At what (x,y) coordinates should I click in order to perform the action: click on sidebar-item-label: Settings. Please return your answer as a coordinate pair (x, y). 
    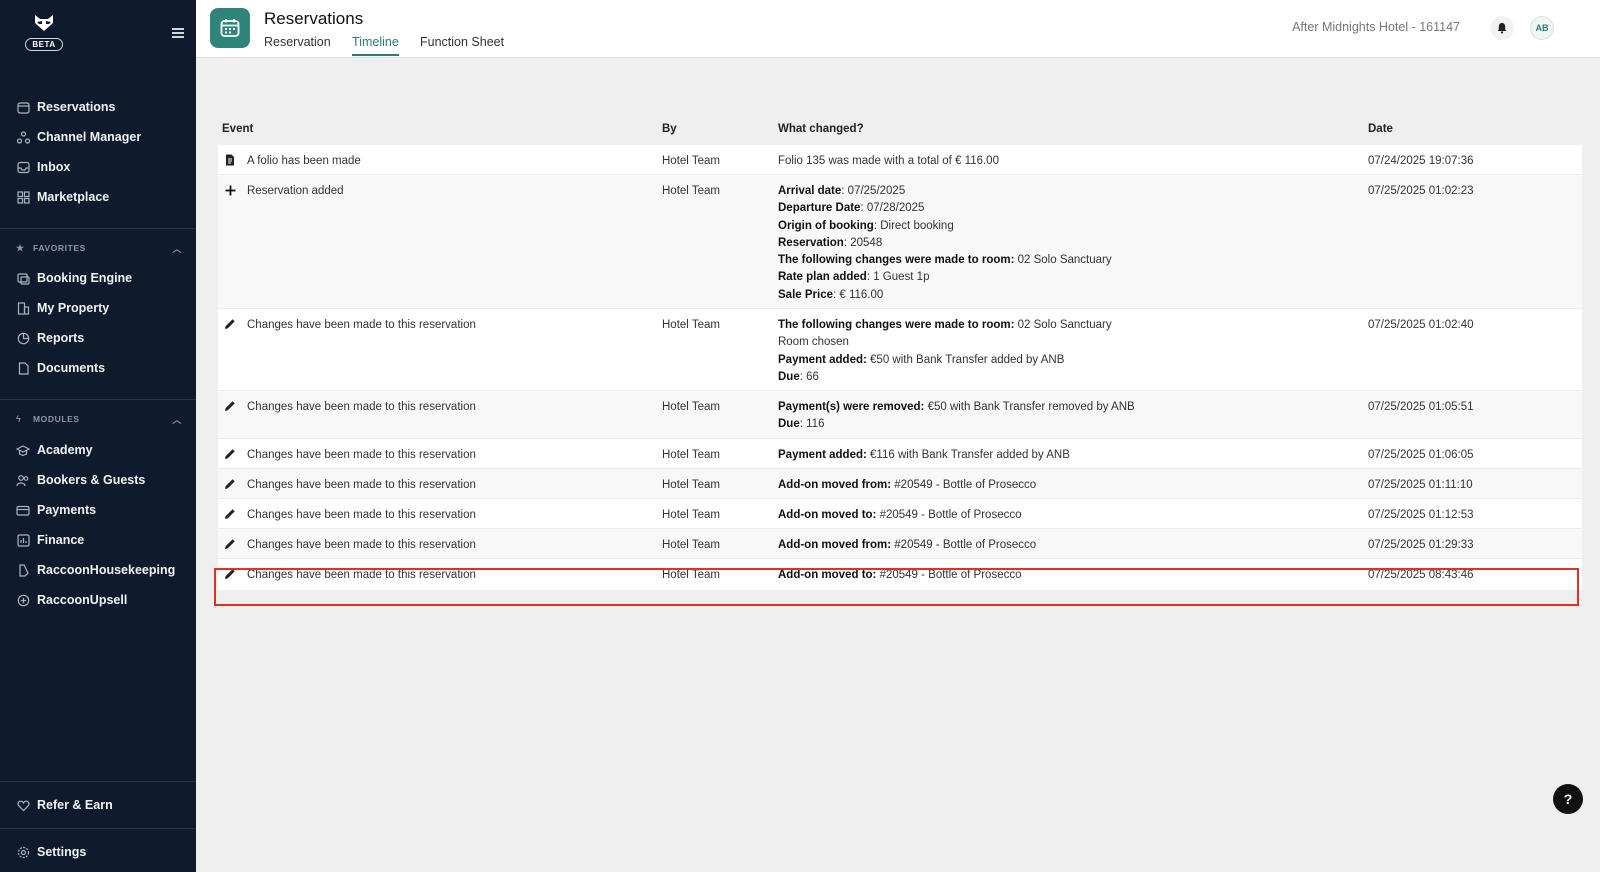
    Looking at the image, I should click on (62, 852).